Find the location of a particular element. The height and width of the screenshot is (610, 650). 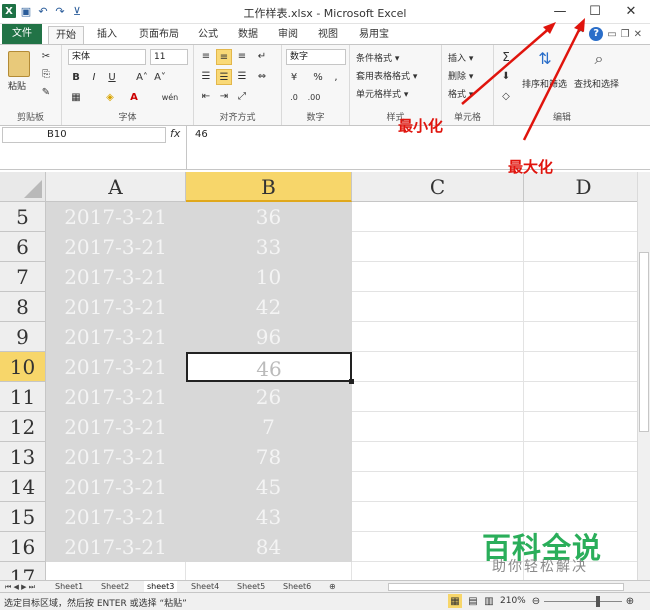

column-header-b: B is located at coordinates (269, 187).